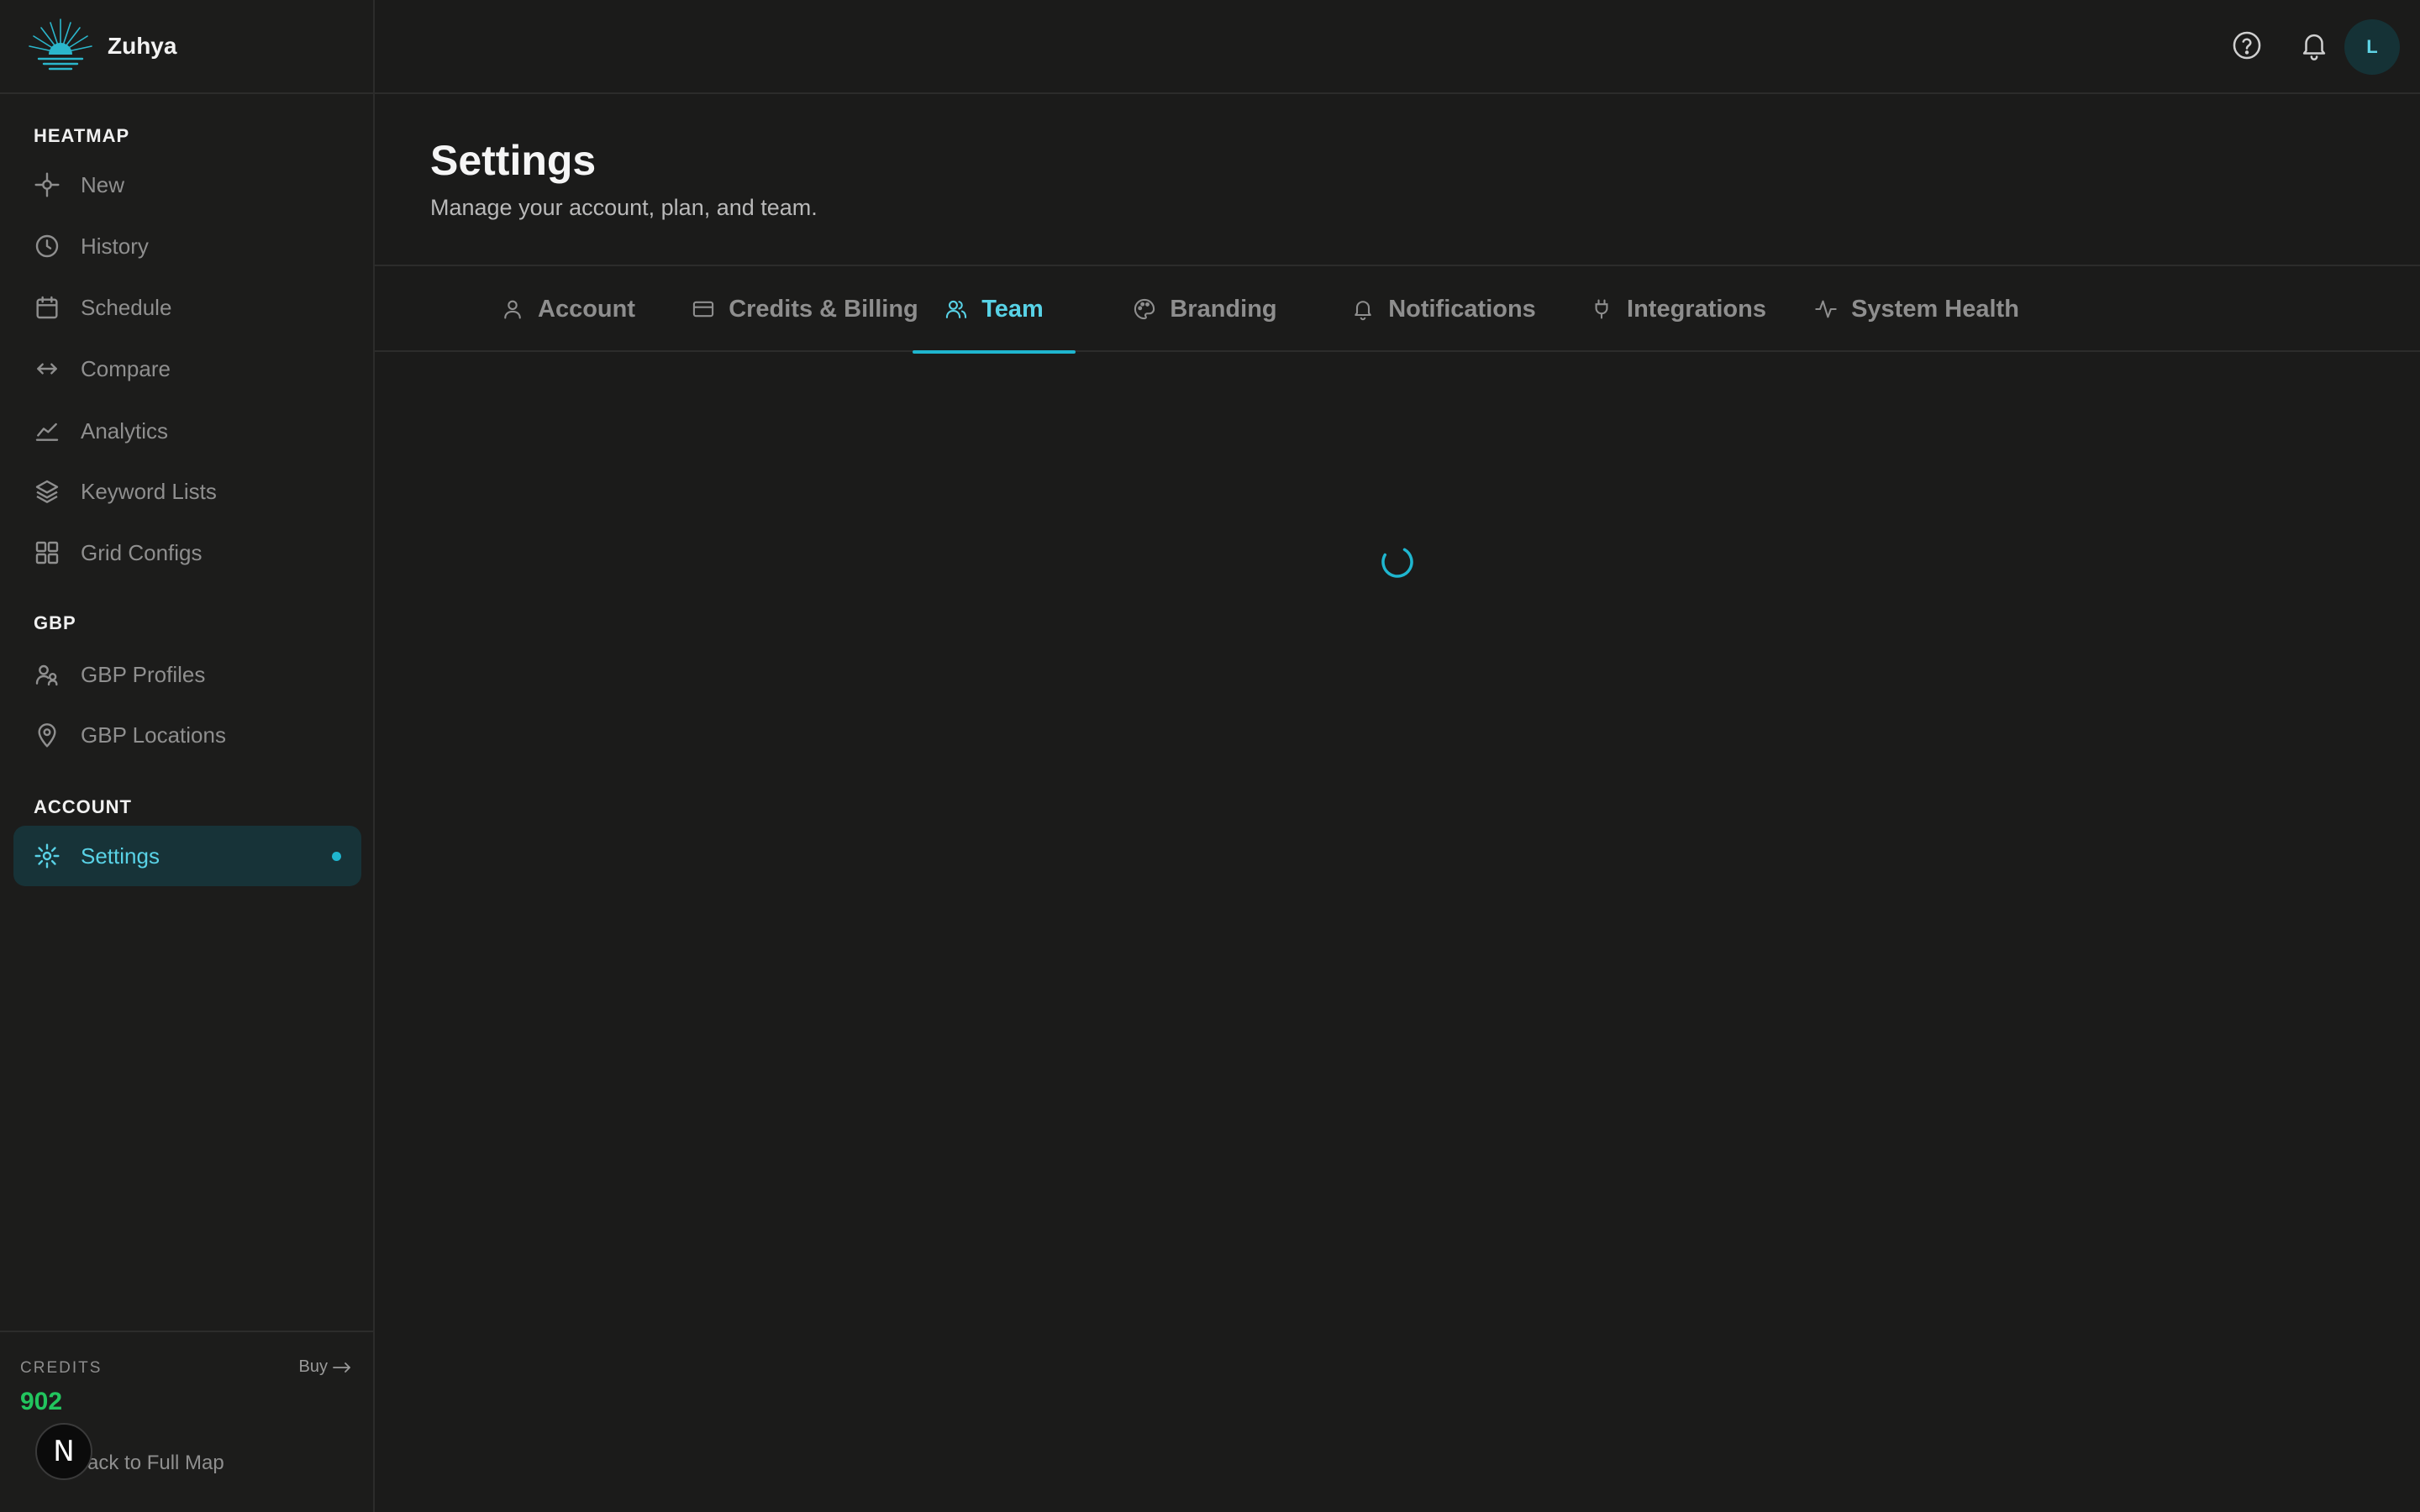  Describe the element at coordinates (1935, 309) in the screenshot. I see `tab-label: System Health` at that location.